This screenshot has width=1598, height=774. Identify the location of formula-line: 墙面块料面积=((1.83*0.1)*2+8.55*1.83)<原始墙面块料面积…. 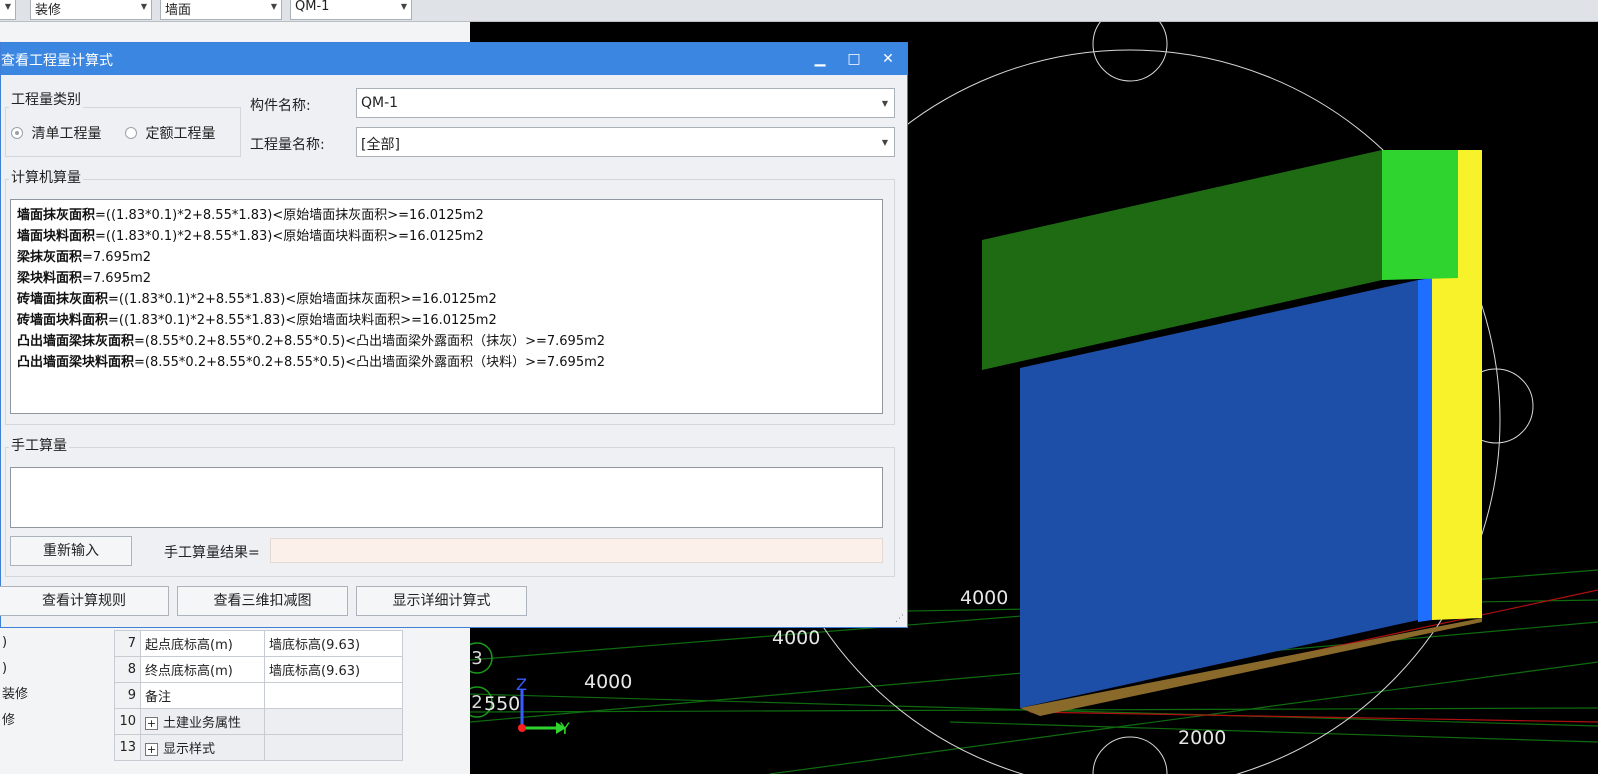
(446, 236).